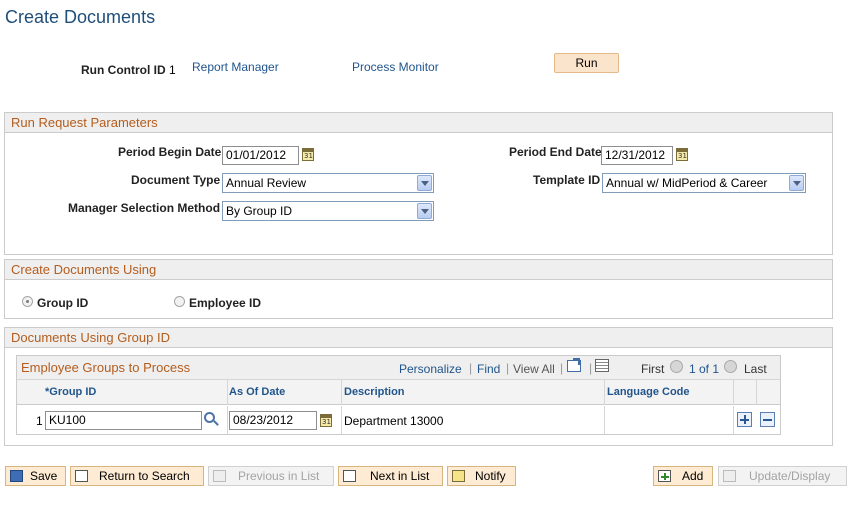  What do you see at coordinates (418, 338) in the screenshot?
I see `documents-using-group-id-header: Documents Using Group ID` at bounding box center [418, 338].